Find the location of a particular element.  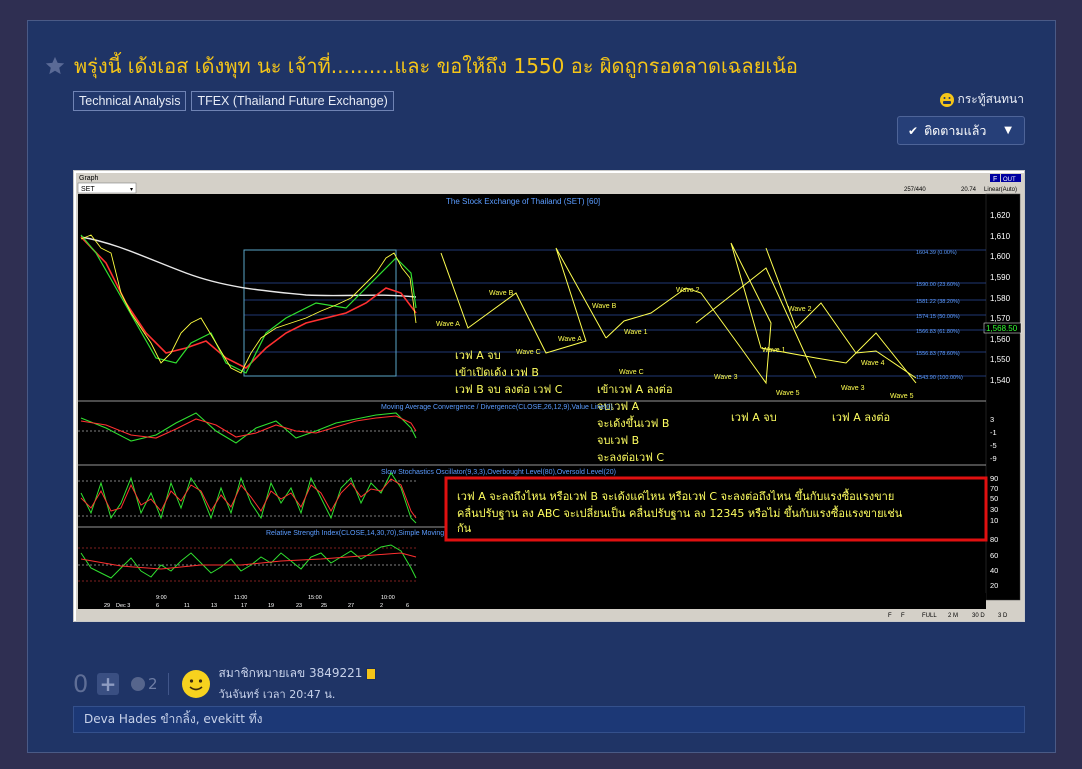

vote-plus-icon: + is located at coordinates (108, 684).